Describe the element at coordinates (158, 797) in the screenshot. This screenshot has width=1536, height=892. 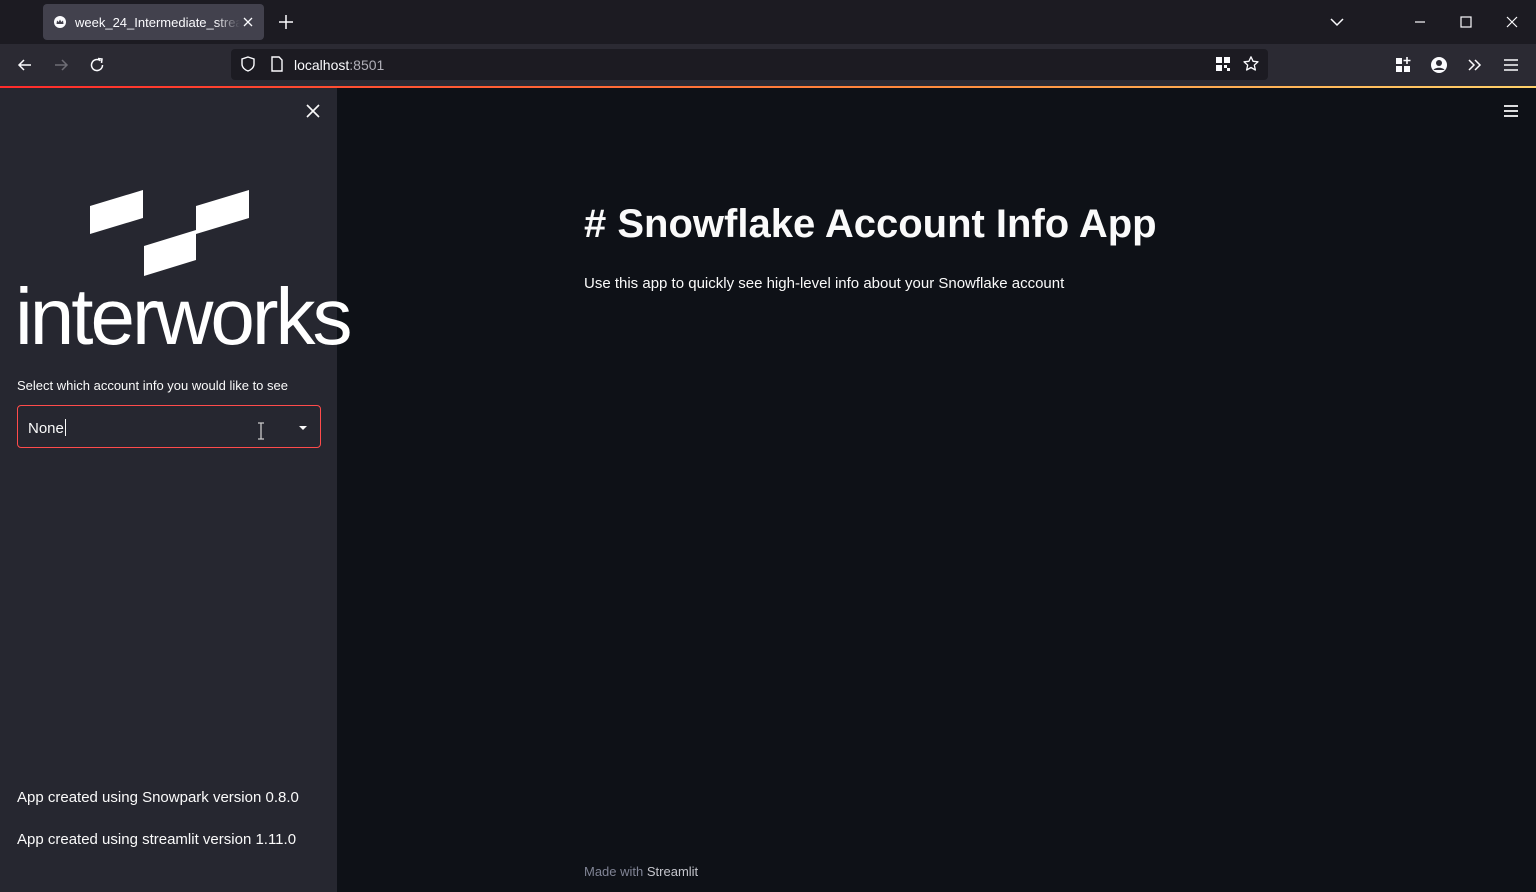
I see `snowpark-version-text: App created using Snowpark version 0.8.0` at that location.